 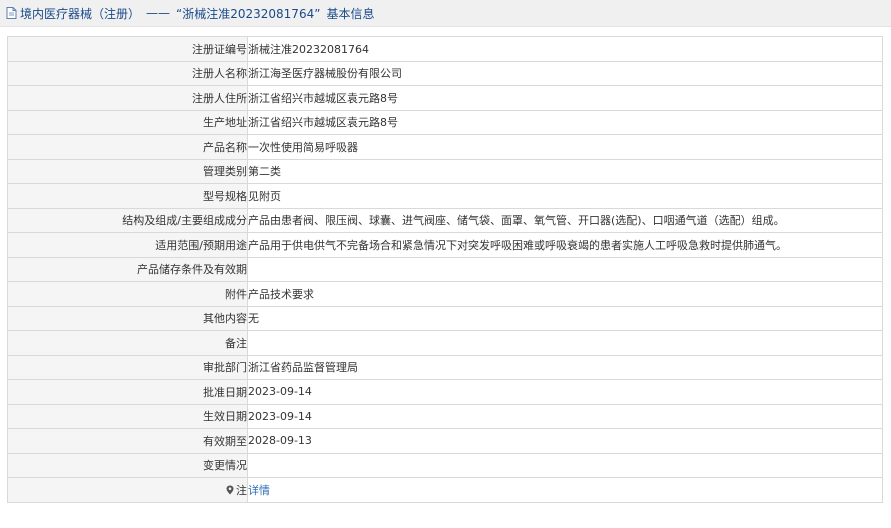 I want to click on table-row: 有效期至 2028-09-13, so click(x=445, y=441).